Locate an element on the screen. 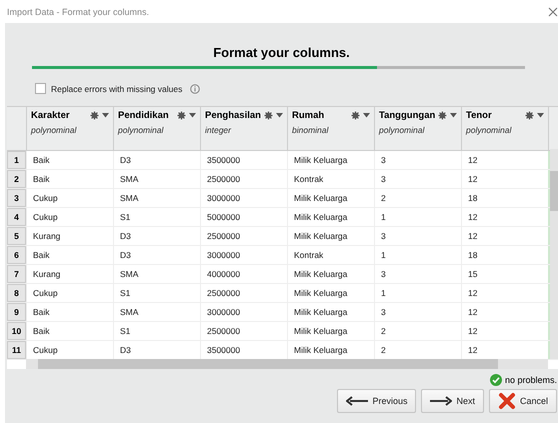 Image resolution: width=558 pixels, height=423 pixels. column-header: Rumah binominal is located at coordinates (330, 128).